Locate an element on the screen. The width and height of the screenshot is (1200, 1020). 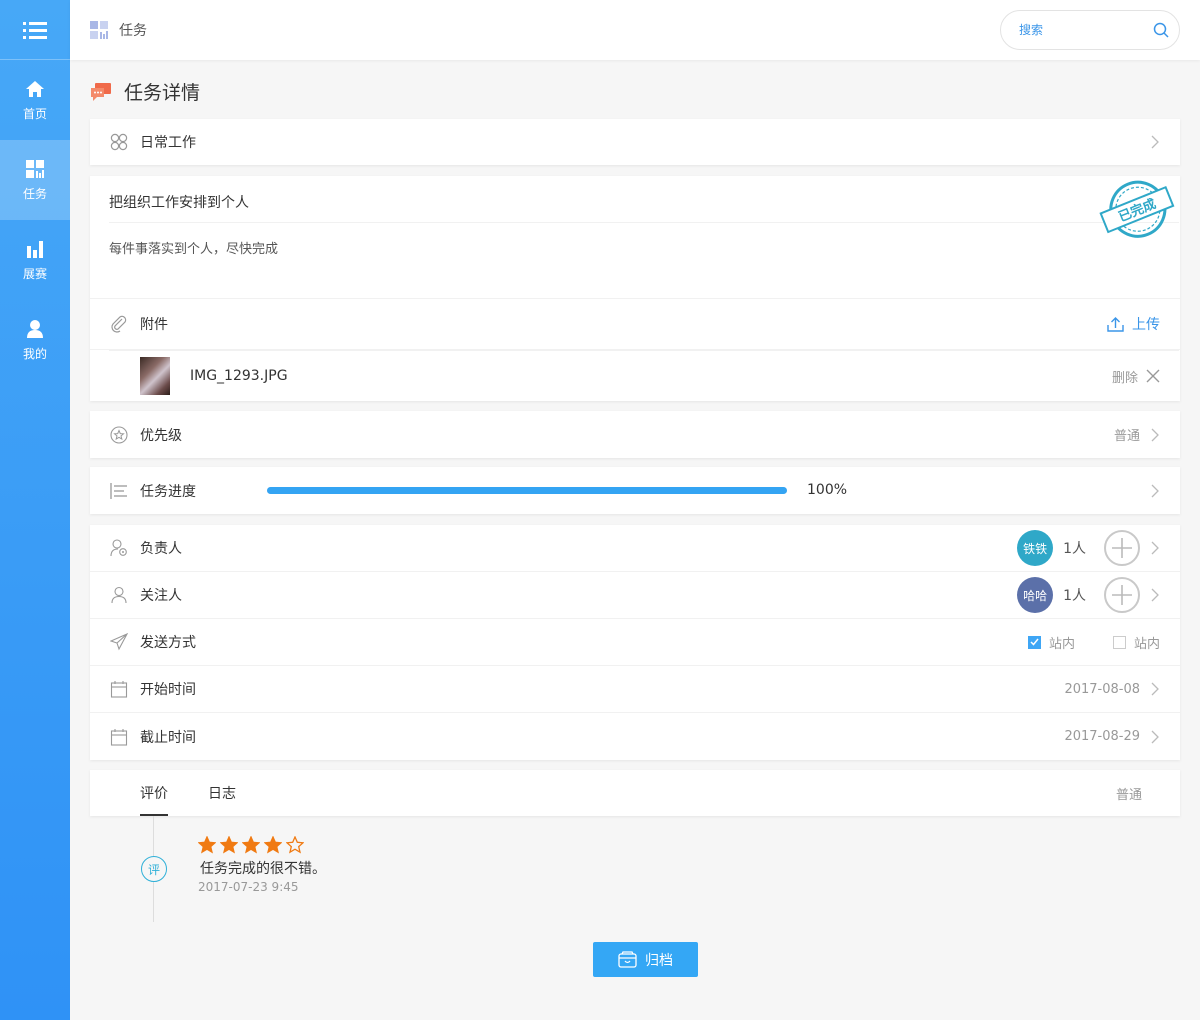
sidebar-item-task: 任务 is located at coordinates (35, 180).